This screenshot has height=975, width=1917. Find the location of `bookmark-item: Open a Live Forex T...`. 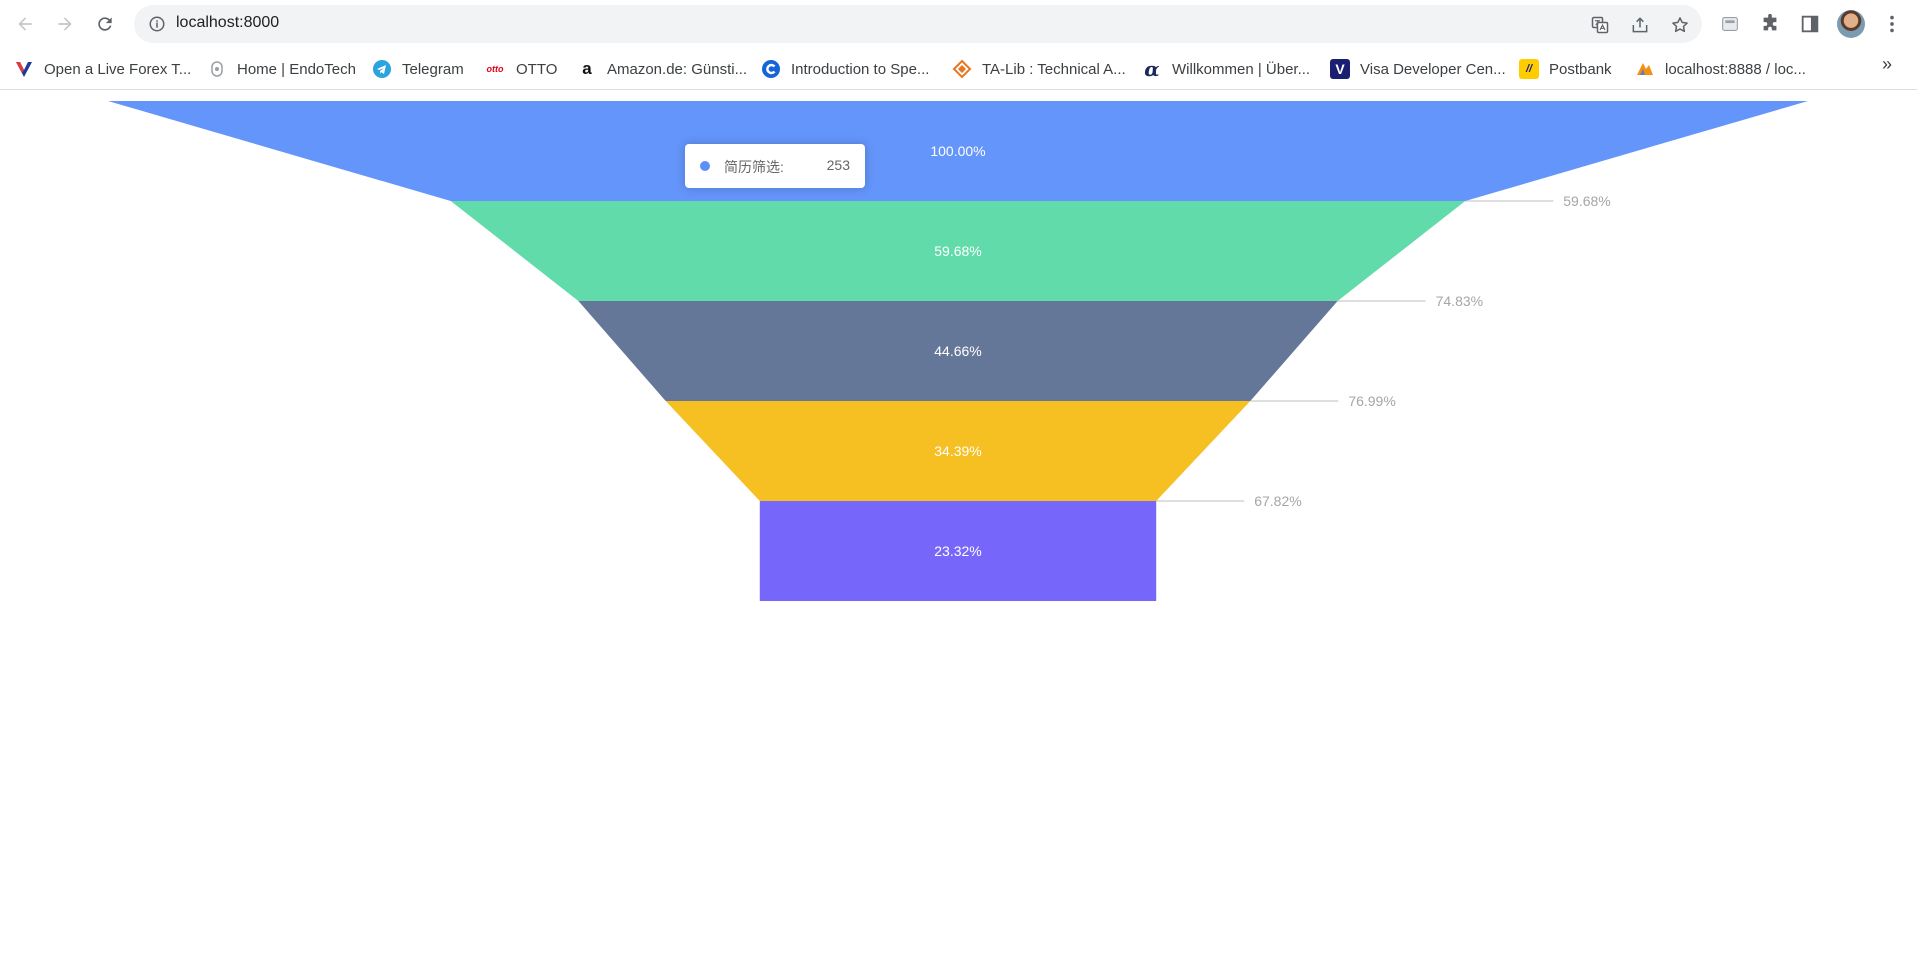

bookmark-item: Open a Live Forex T... is located at coordinates (102, 69).